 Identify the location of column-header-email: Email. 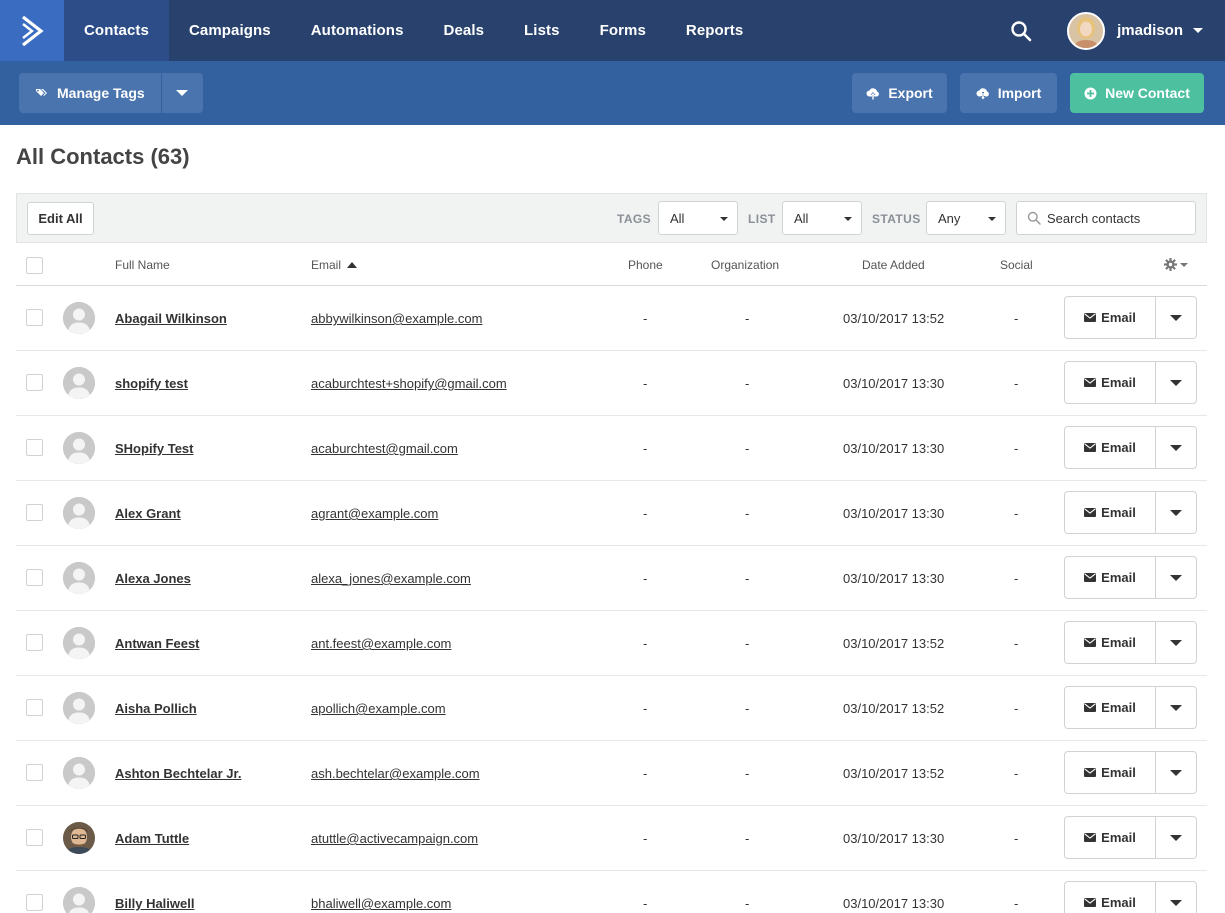
(334, 265).